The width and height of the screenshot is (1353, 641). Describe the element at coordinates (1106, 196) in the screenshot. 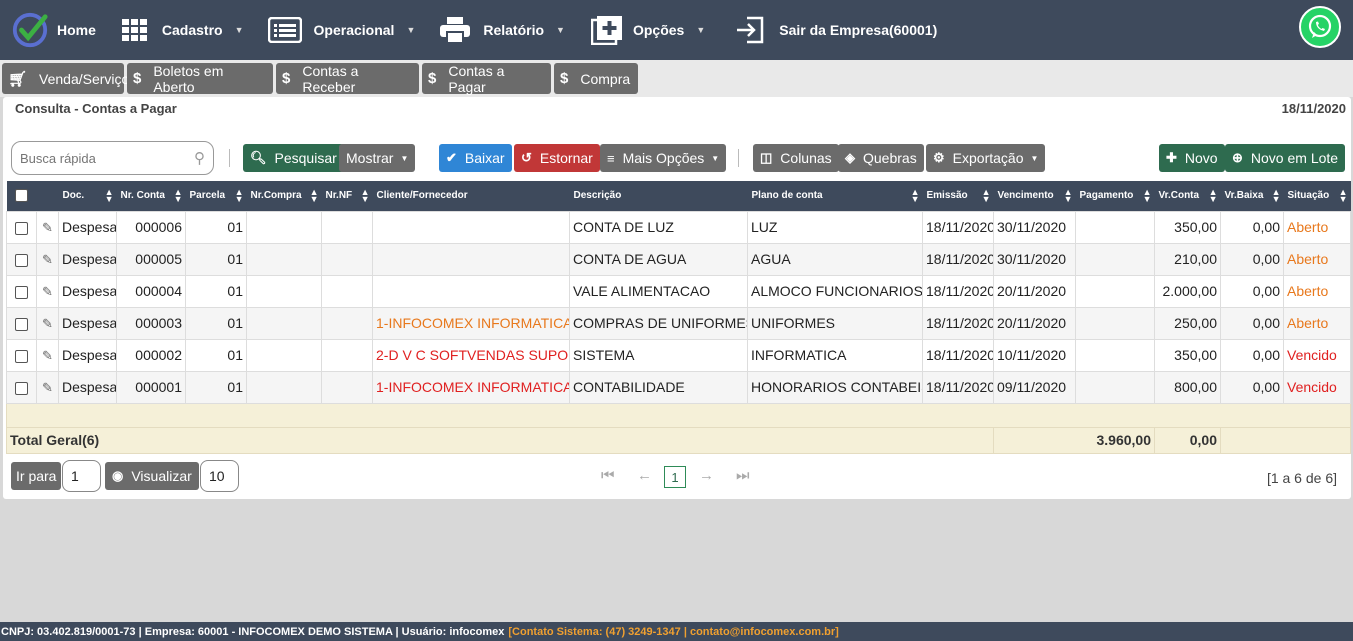

I see `col-header-label: Pagamento` at that location.